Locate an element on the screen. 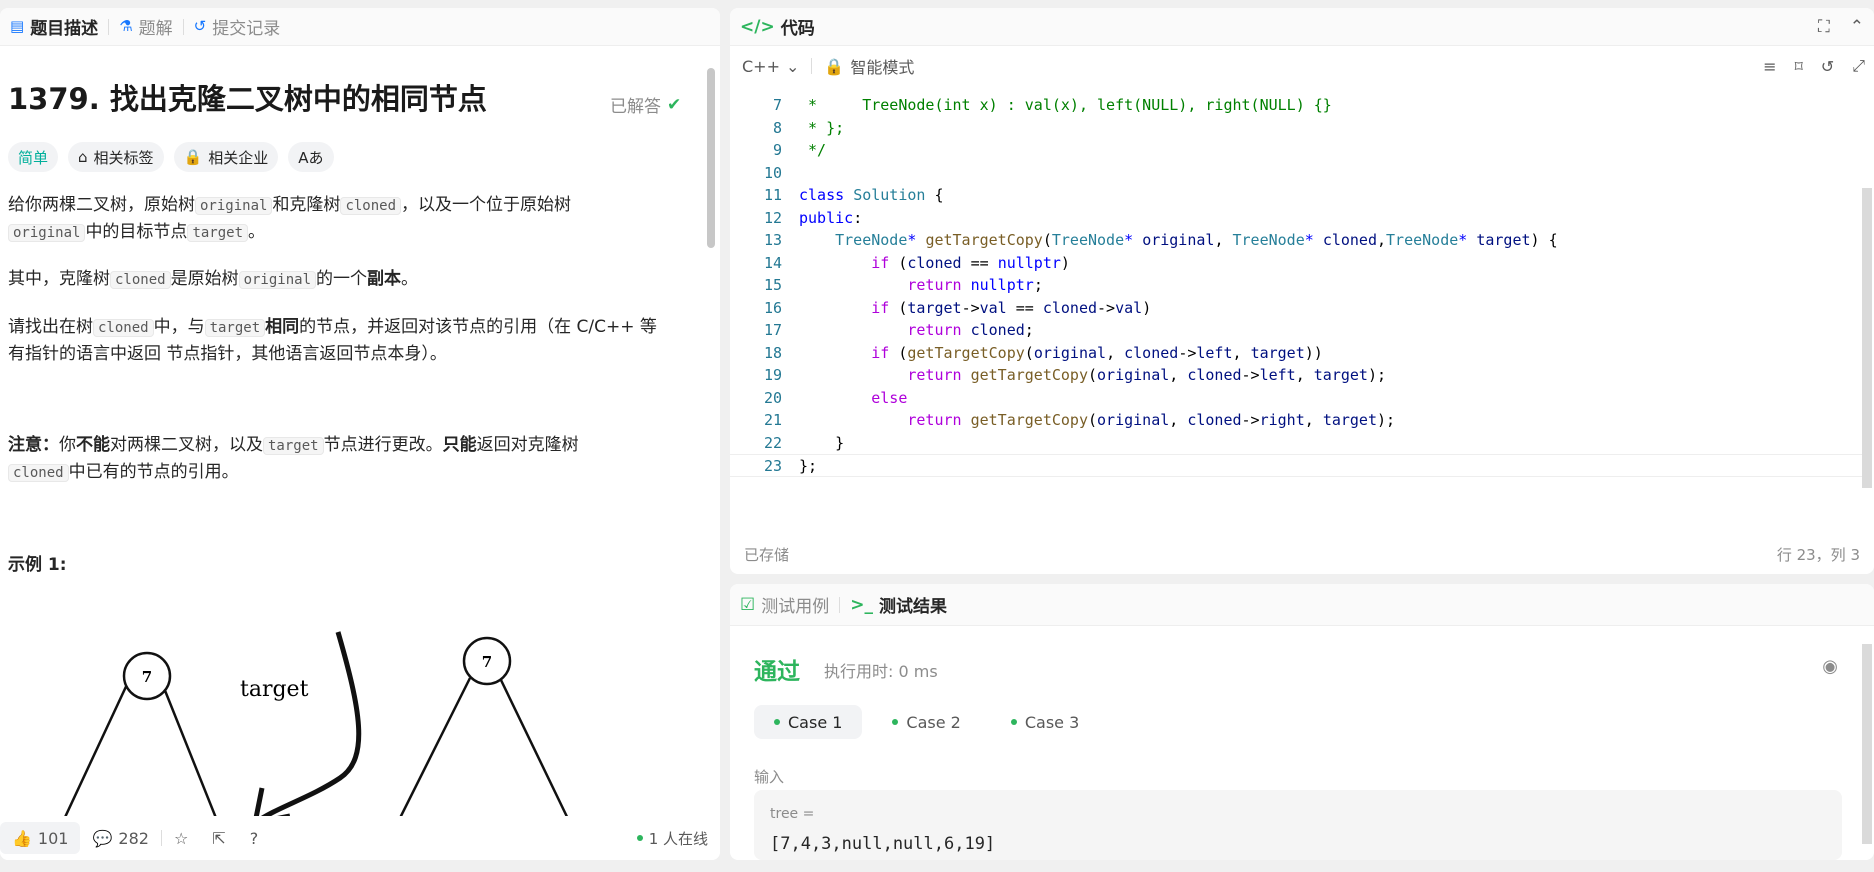 The image size is (1874, 872). tab-testcases: ☑ 测试用例 is located at coordinates (784, 604).